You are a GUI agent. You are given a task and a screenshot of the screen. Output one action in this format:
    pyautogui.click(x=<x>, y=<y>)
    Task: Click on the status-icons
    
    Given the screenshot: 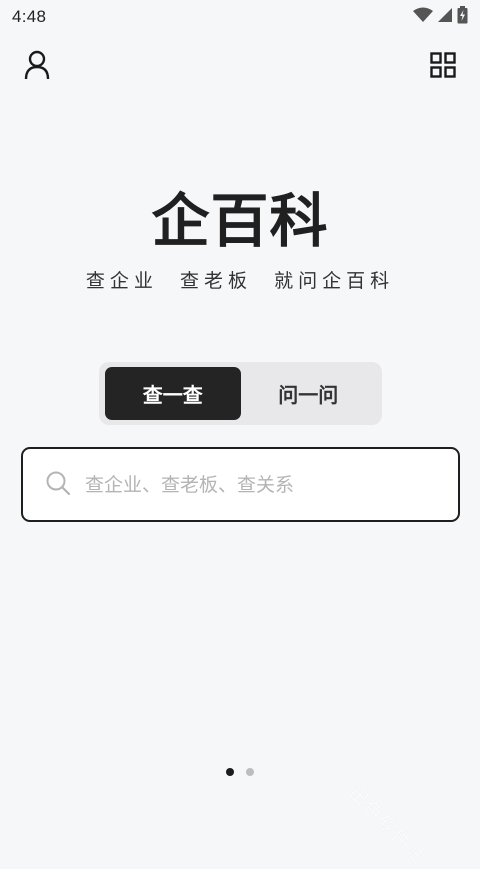 What is the action you would take?
    pyautogui.click(x=440, y=17)
    